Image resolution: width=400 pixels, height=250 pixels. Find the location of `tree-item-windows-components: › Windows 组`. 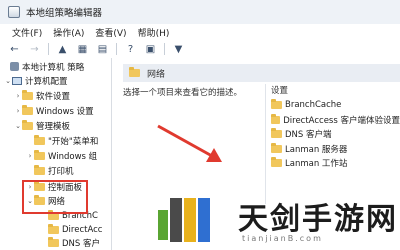

tree-item-windows-components: › Windows 组 is located at coordinates (61, 155).